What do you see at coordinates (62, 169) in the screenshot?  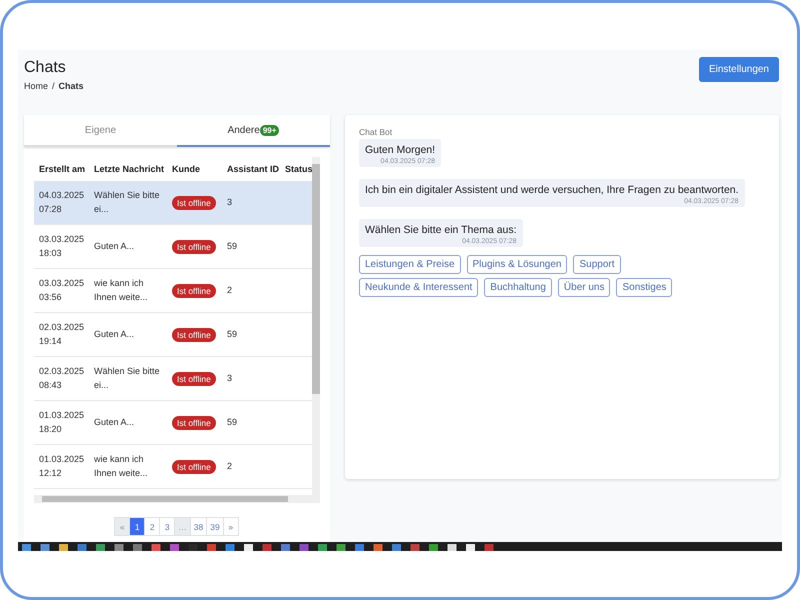 I see `column-header: Erstellt am` at bounding box center [62, 169].